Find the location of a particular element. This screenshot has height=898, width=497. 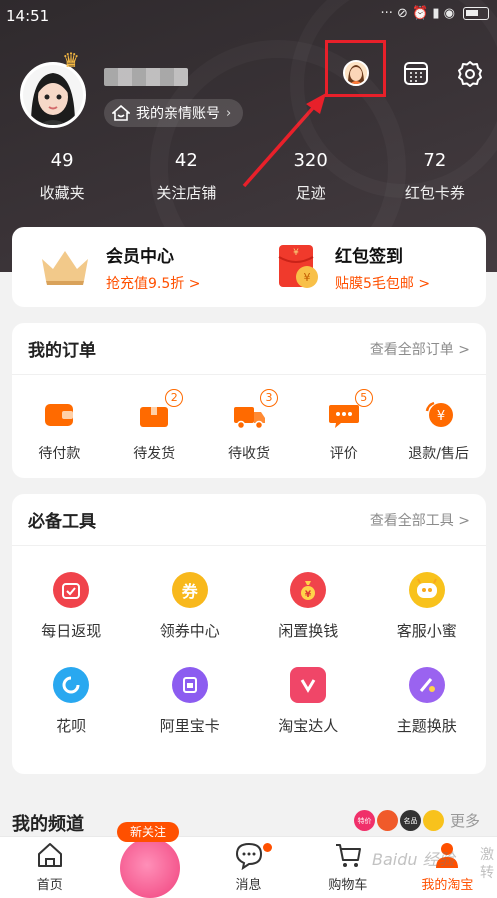

tab-label: 购物车 is located at coordinates (348, 885).